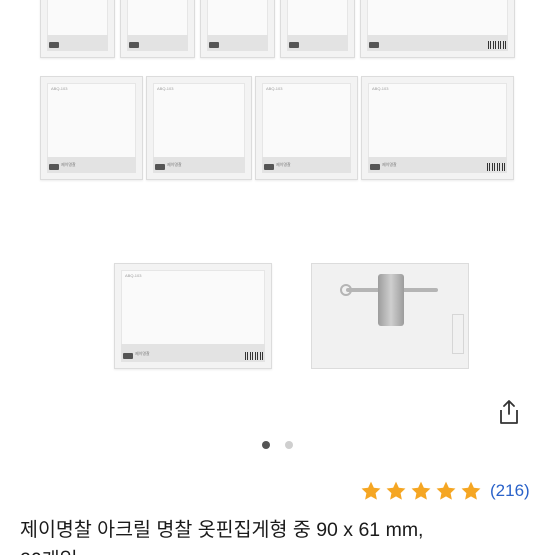 The height and width of the screenshot is (555, 555). What do you see at coordinates (222, 530) in the screenshot?
I see `product-title-line1: 제이명찰 아크릴 명찰 옷핀집게형 중 90 x 61 mm,` at bounding box center [222, 530].